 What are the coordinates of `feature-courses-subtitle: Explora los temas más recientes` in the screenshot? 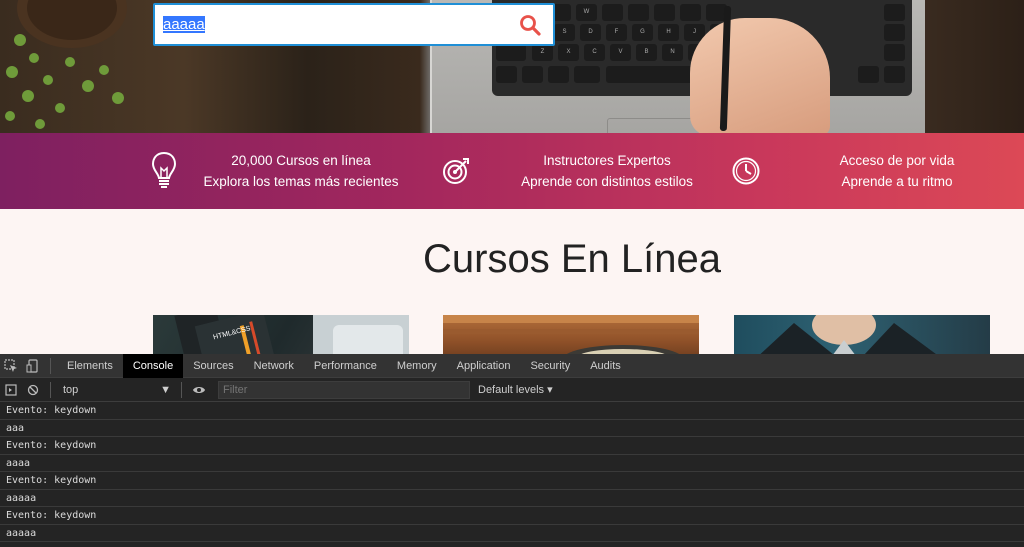 It's located at (301, 181).